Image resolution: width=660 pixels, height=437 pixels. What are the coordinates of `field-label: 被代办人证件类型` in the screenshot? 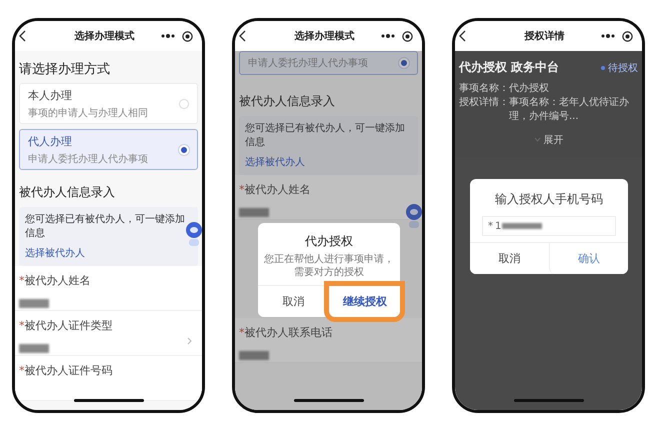 It's located at (68, 325).